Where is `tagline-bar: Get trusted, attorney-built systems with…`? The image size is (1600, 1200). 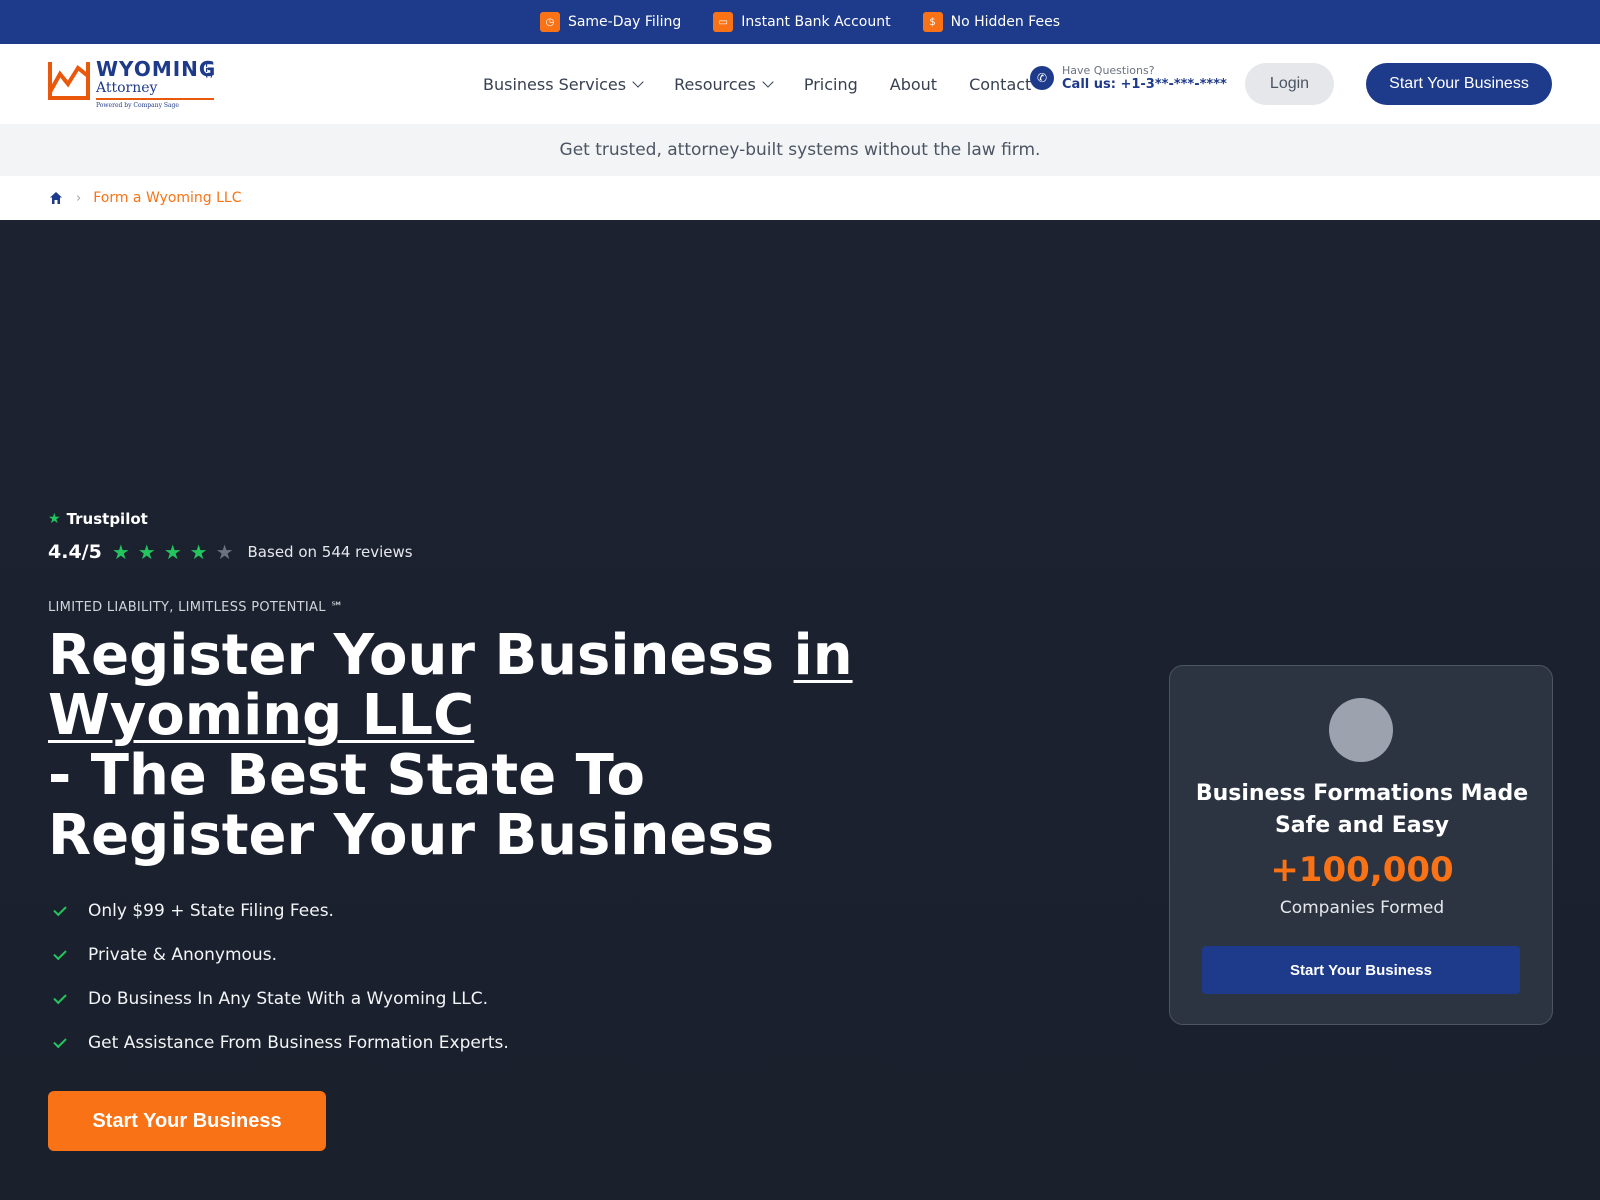
tagline-bar: Get trusted, attorney-built systems with… is located at coordinates (800, 150).